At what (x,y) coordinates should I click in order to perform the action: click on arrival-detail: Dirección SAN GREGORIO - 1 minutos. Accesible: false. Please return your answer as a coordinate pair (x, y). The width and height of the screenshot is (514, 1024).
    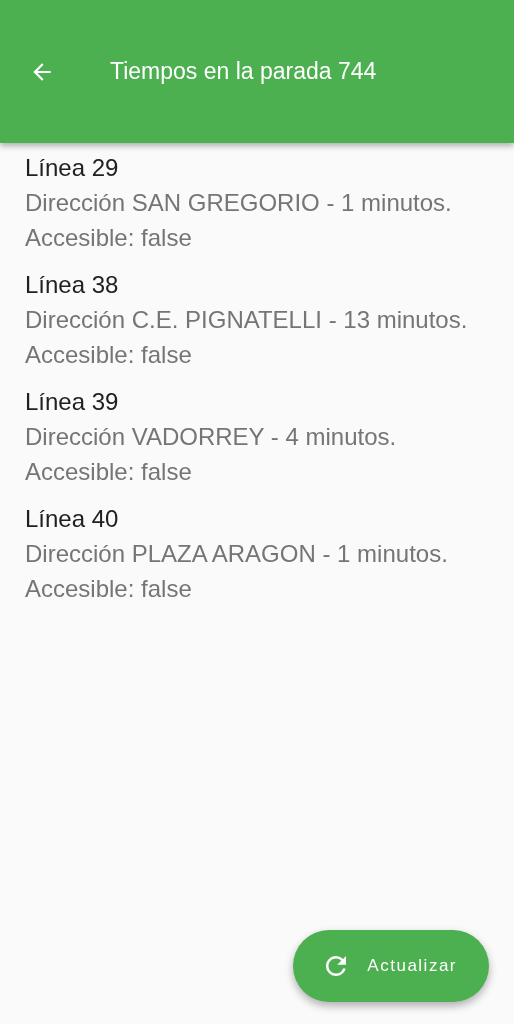
    Looking at the image, I should click on (239, 220).